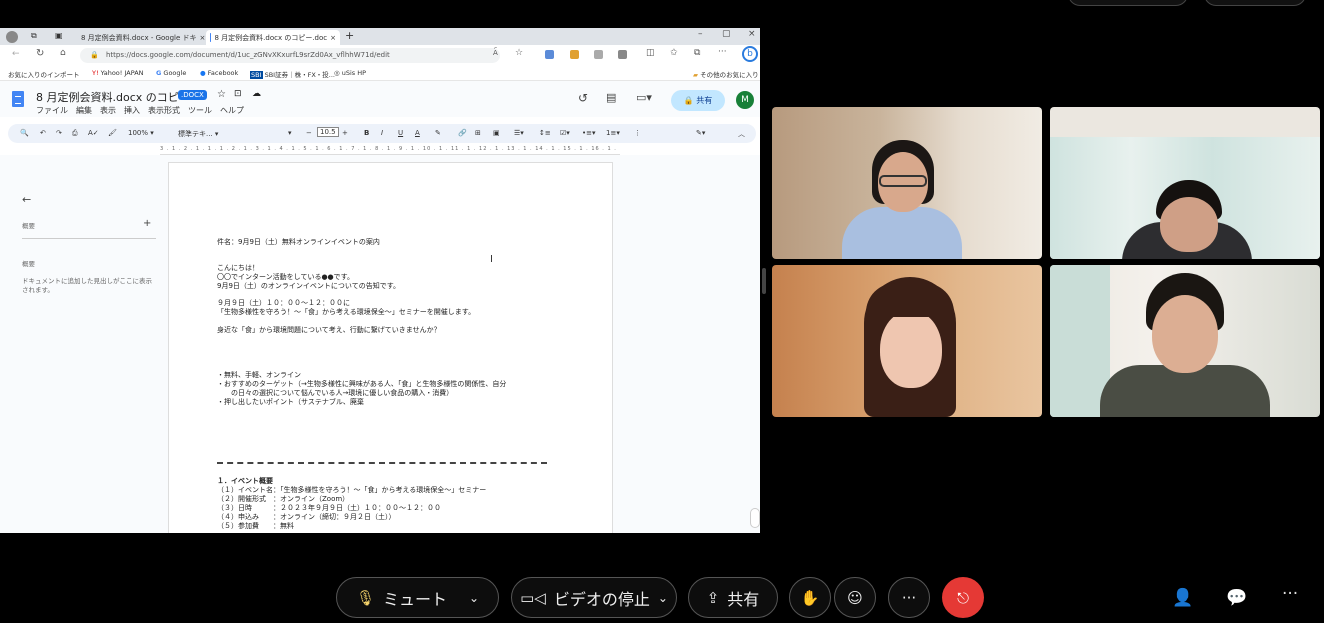  What do you see at coordinates (478, 133) in the screenshot?
I see `insert-comment-icon: ⊞` at bounding box center [478, 133].